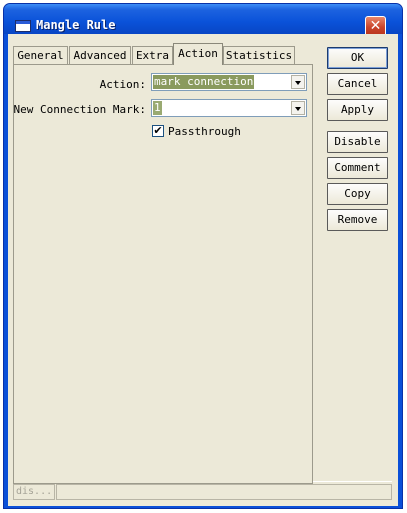 The width and height of the screenshot is (407, 513). I want to click on tab-advanced: Advanced, so click(100, 55).